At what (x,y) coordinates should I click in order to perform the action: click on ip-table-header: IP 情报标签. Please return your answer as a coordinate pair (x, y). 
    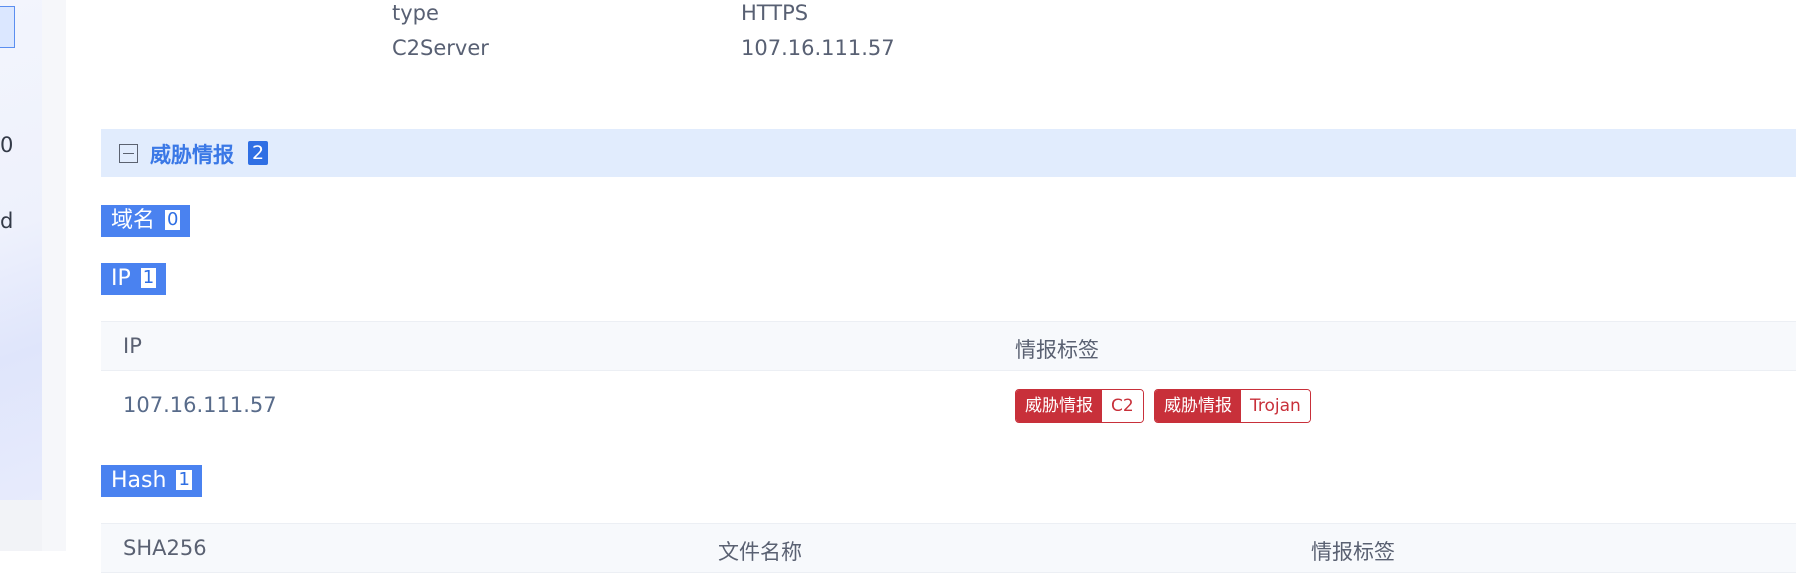
    Looking at the image, I should click on (948, 346).